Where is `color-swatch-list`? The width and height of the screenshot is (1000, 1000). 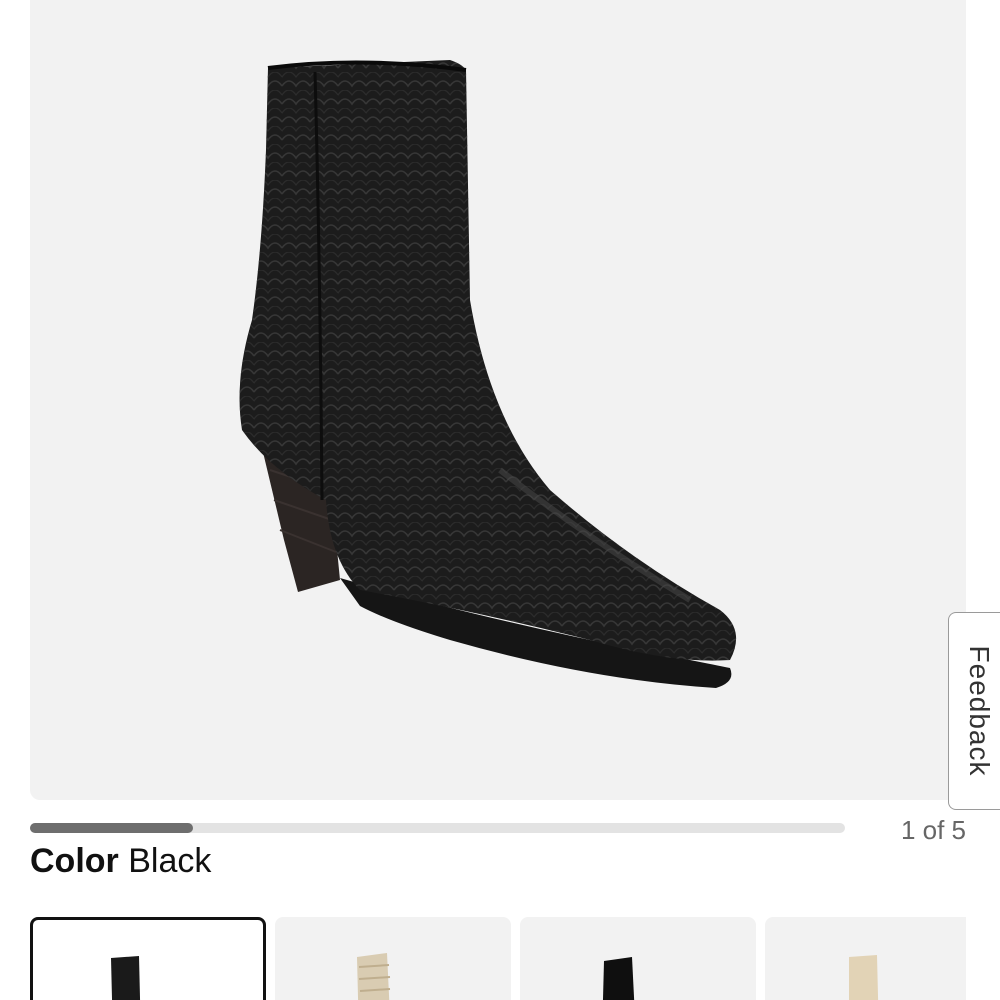 color-swatch-list is located at coordinates (498, 958).